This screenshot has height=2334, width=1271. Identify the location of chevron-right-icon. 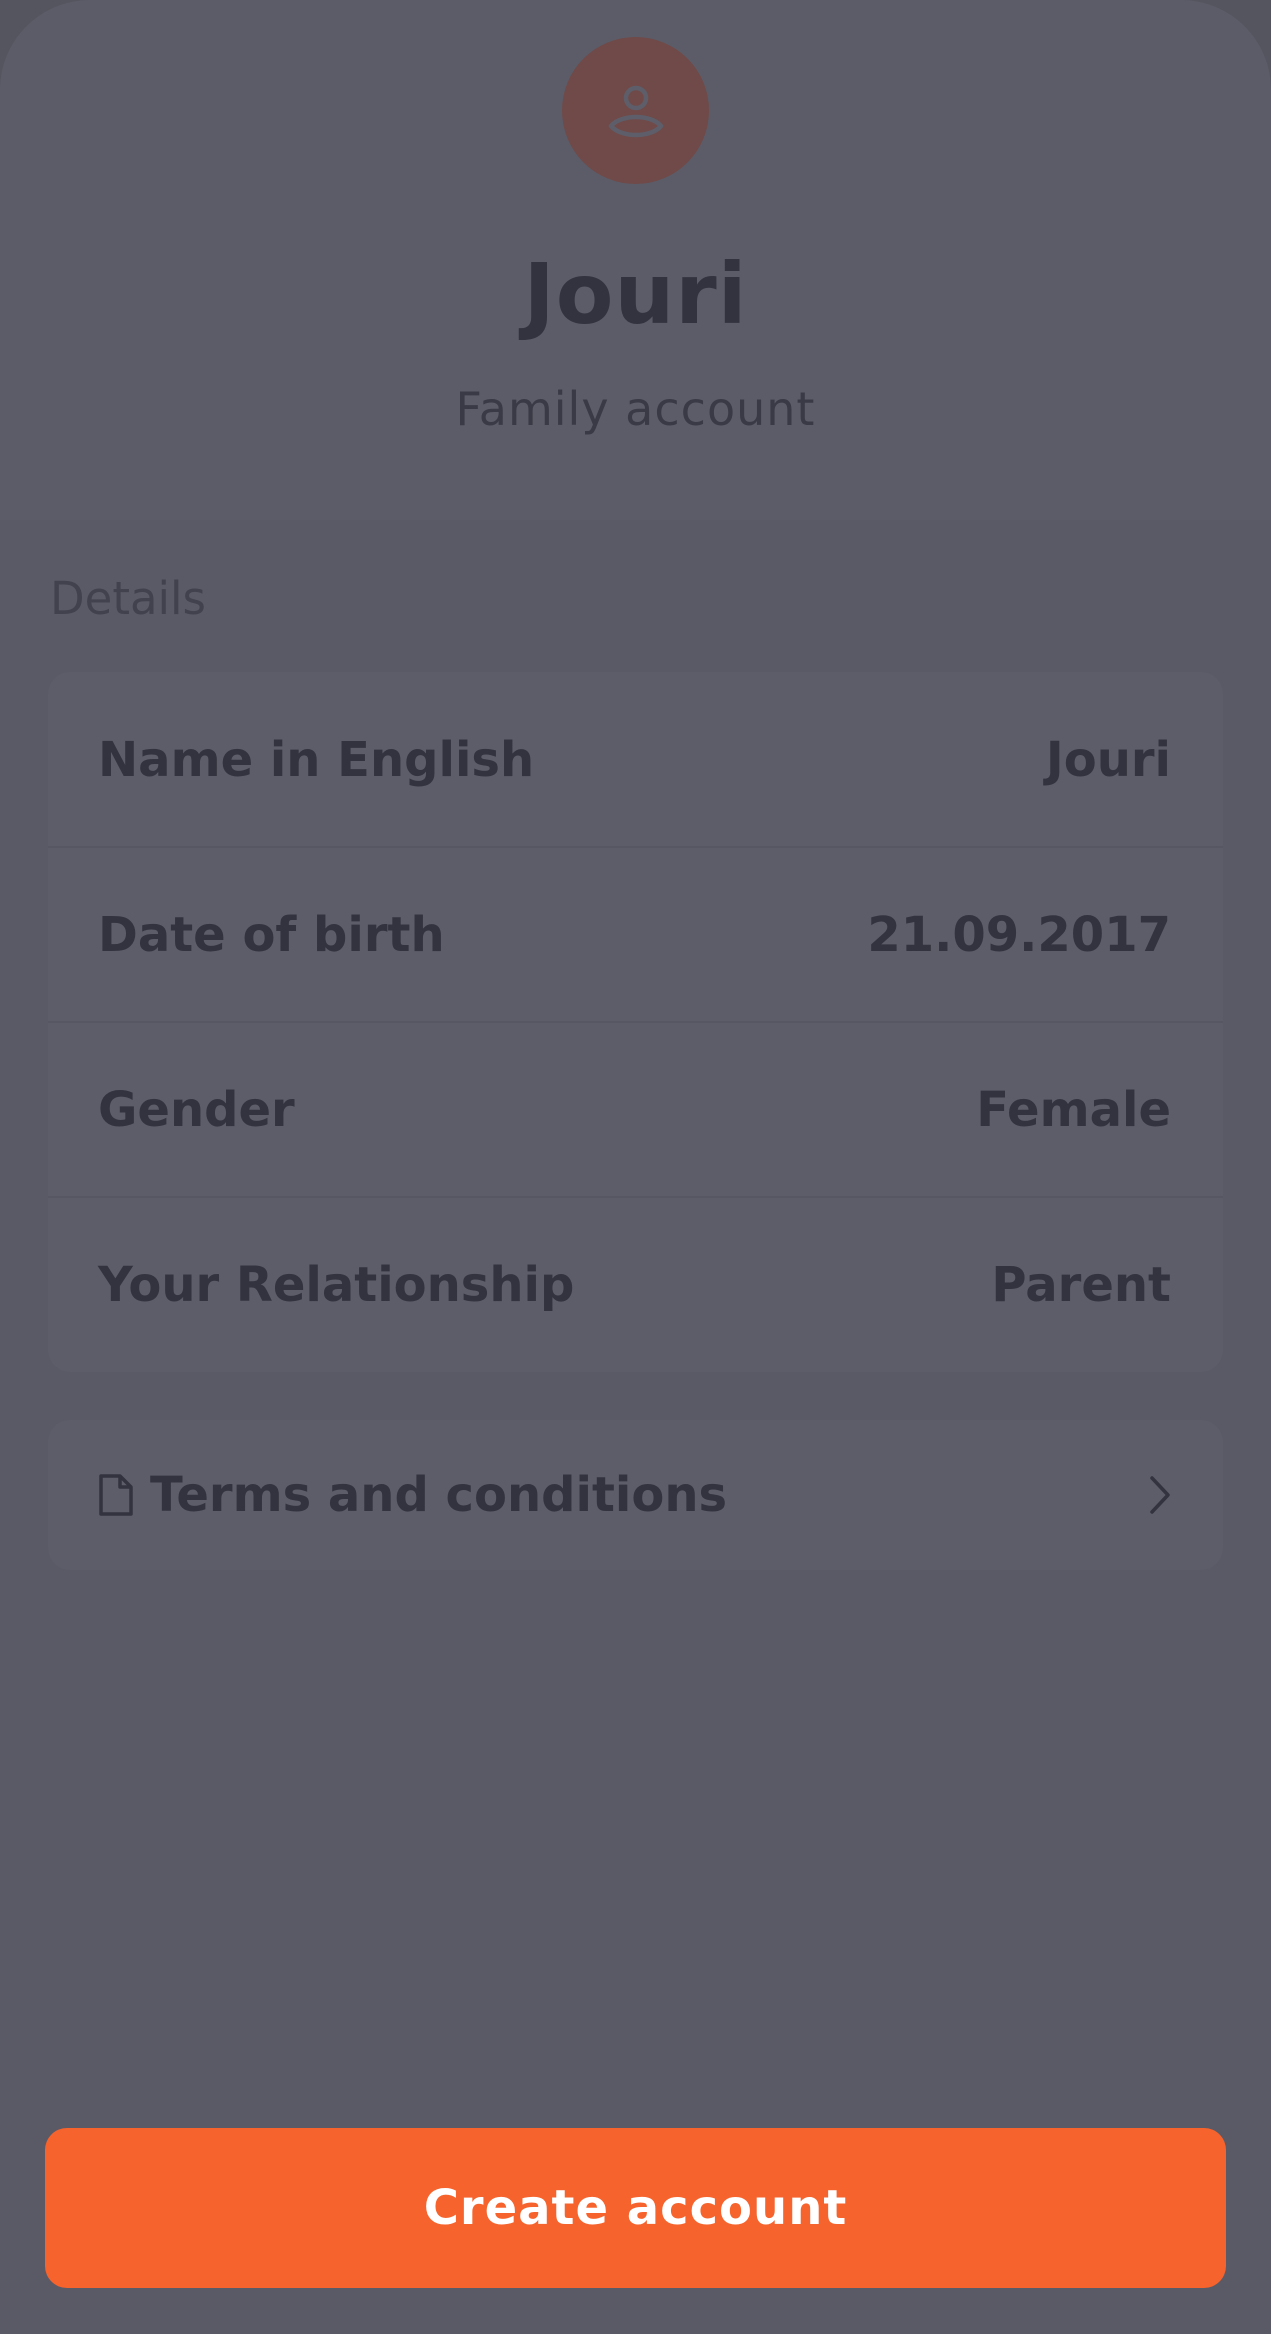
(1160, 1495).